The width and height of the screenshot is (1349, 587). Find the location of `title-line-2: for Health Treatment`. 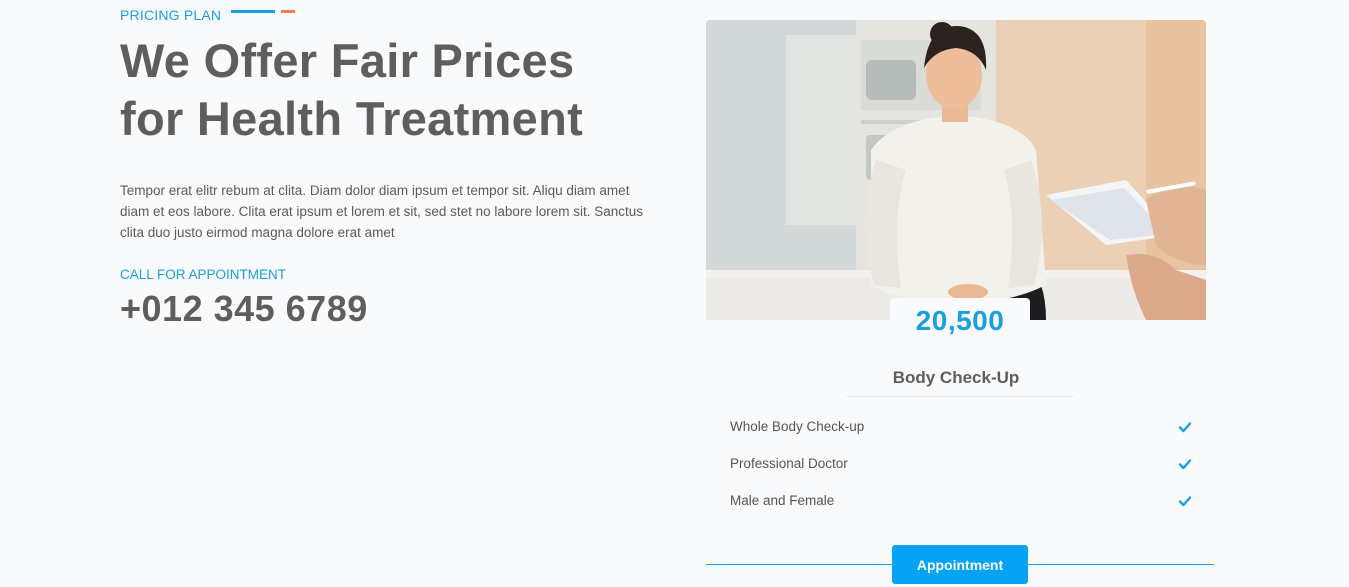

title-line-2: for Health Treatment is located at coordinates (352, 118).